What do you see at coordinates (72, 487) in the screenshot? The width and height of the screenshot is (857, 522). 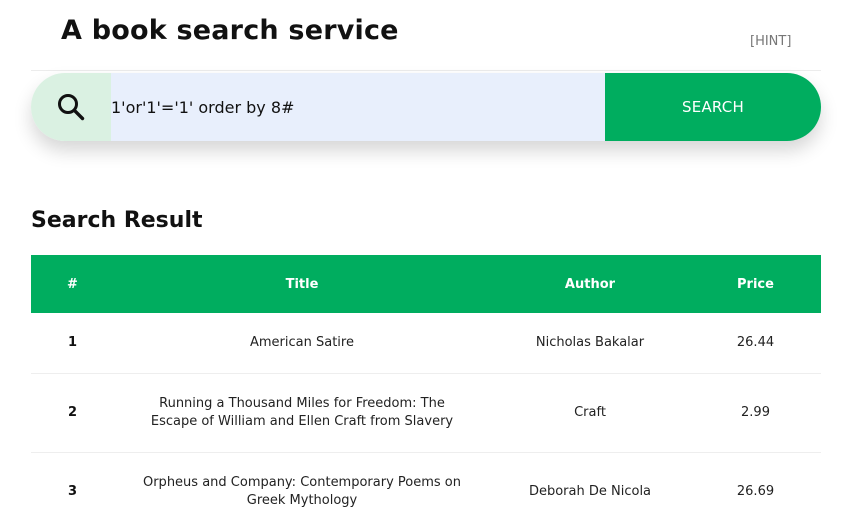 I see `row-number: 3` at bounding box center [72, 487].